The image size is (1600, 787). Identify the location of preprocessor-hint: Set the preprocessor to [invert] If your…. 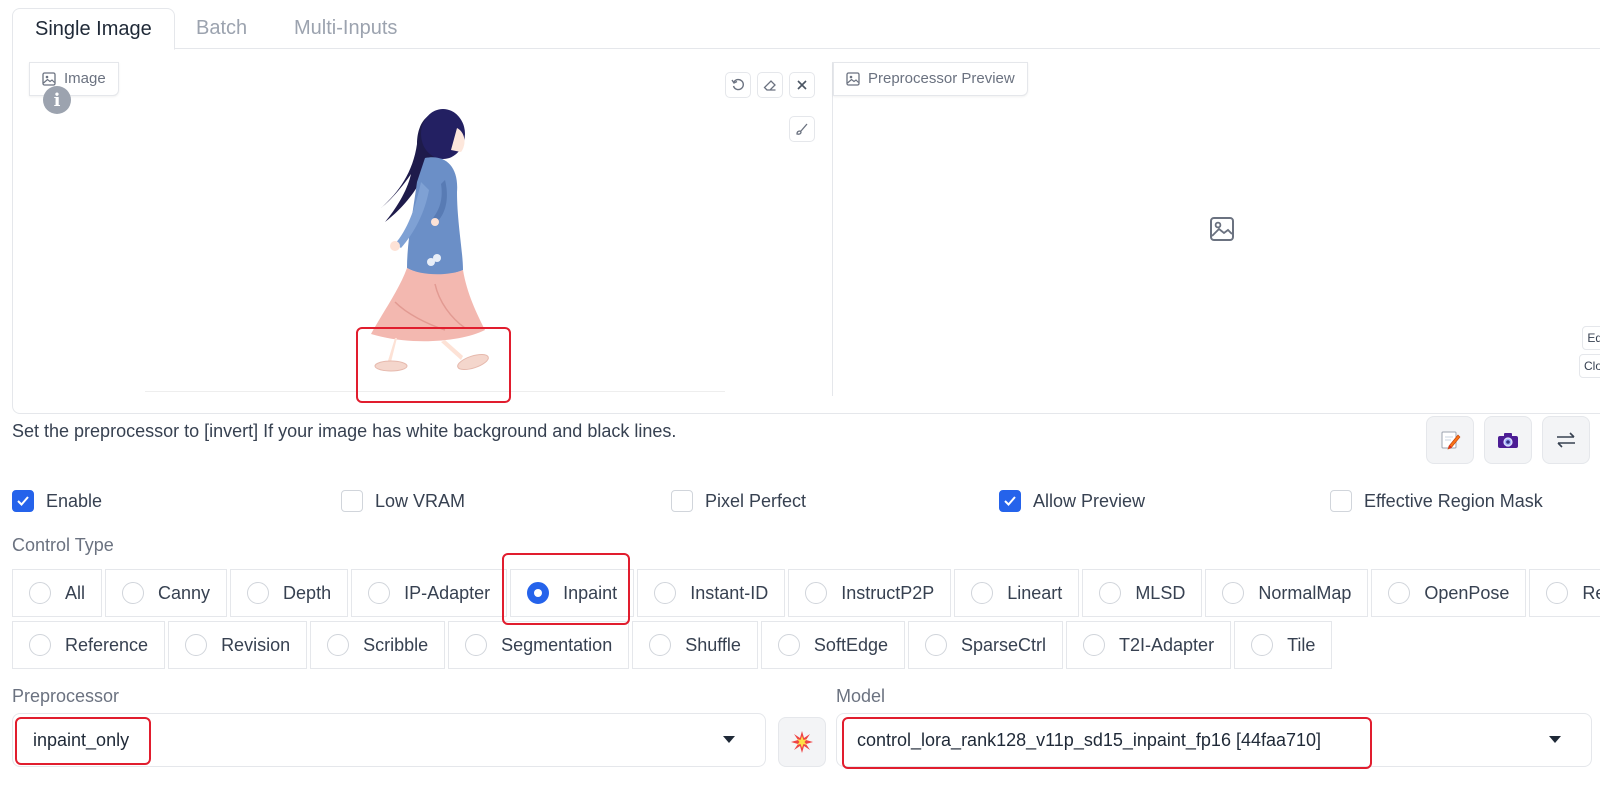
(344, 431).